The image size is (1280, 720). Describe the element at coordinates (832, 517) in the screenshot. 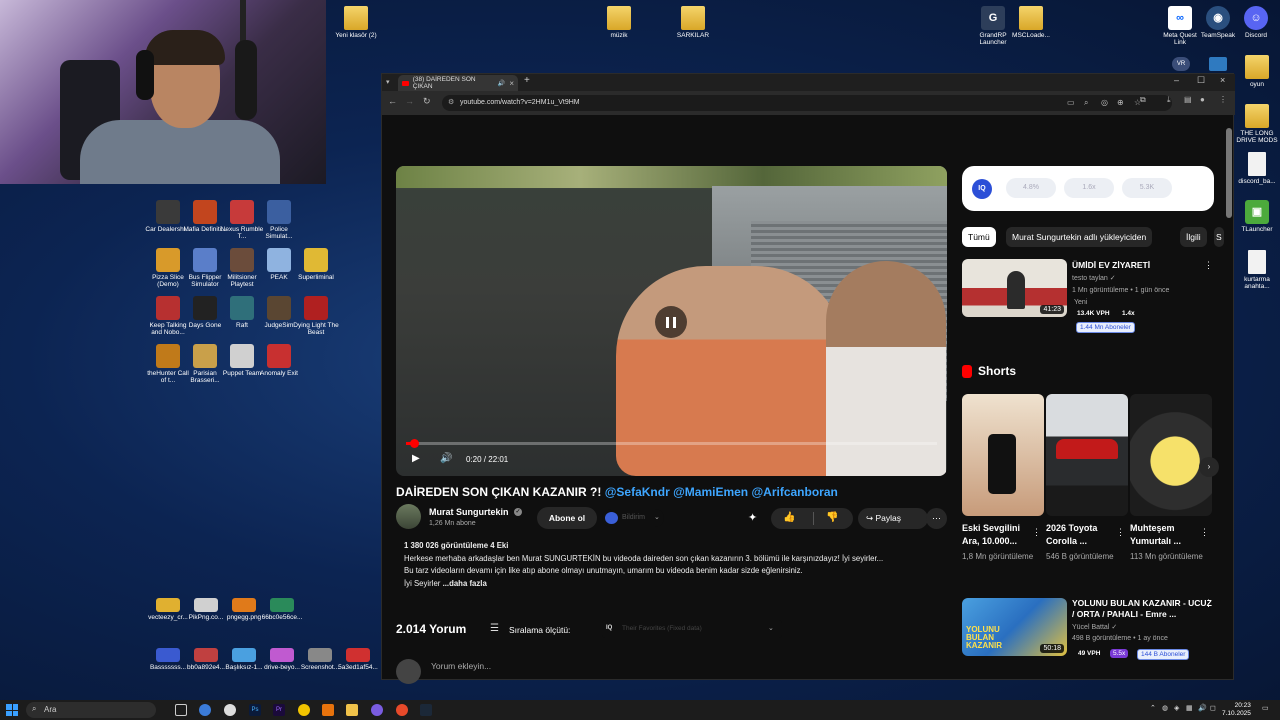

I see `dislike-icon: 👎` at that location.